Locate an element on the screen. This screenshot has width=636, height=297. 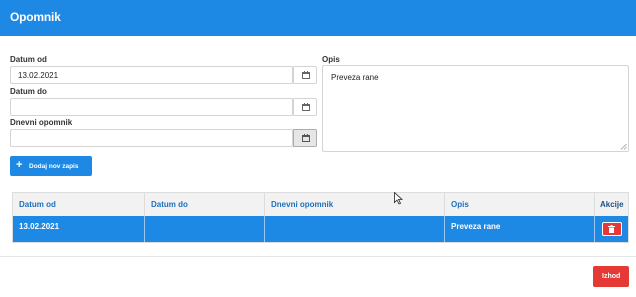
table-row: 13.02.2021 Preveza rane is located at coordinates (320, 229).